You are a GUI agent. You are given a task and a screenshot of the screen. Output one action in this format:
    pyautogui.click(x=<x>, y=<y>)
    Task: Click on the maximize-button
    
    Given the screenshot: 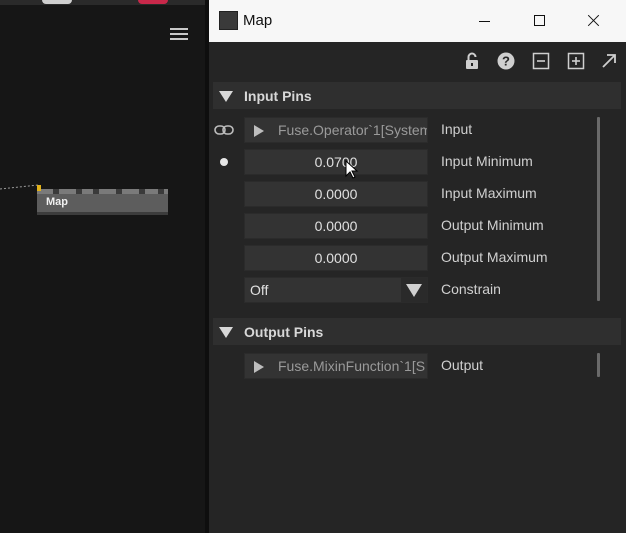 What is the action you would take?
    pyautogui.click(x=539, y=21)
    